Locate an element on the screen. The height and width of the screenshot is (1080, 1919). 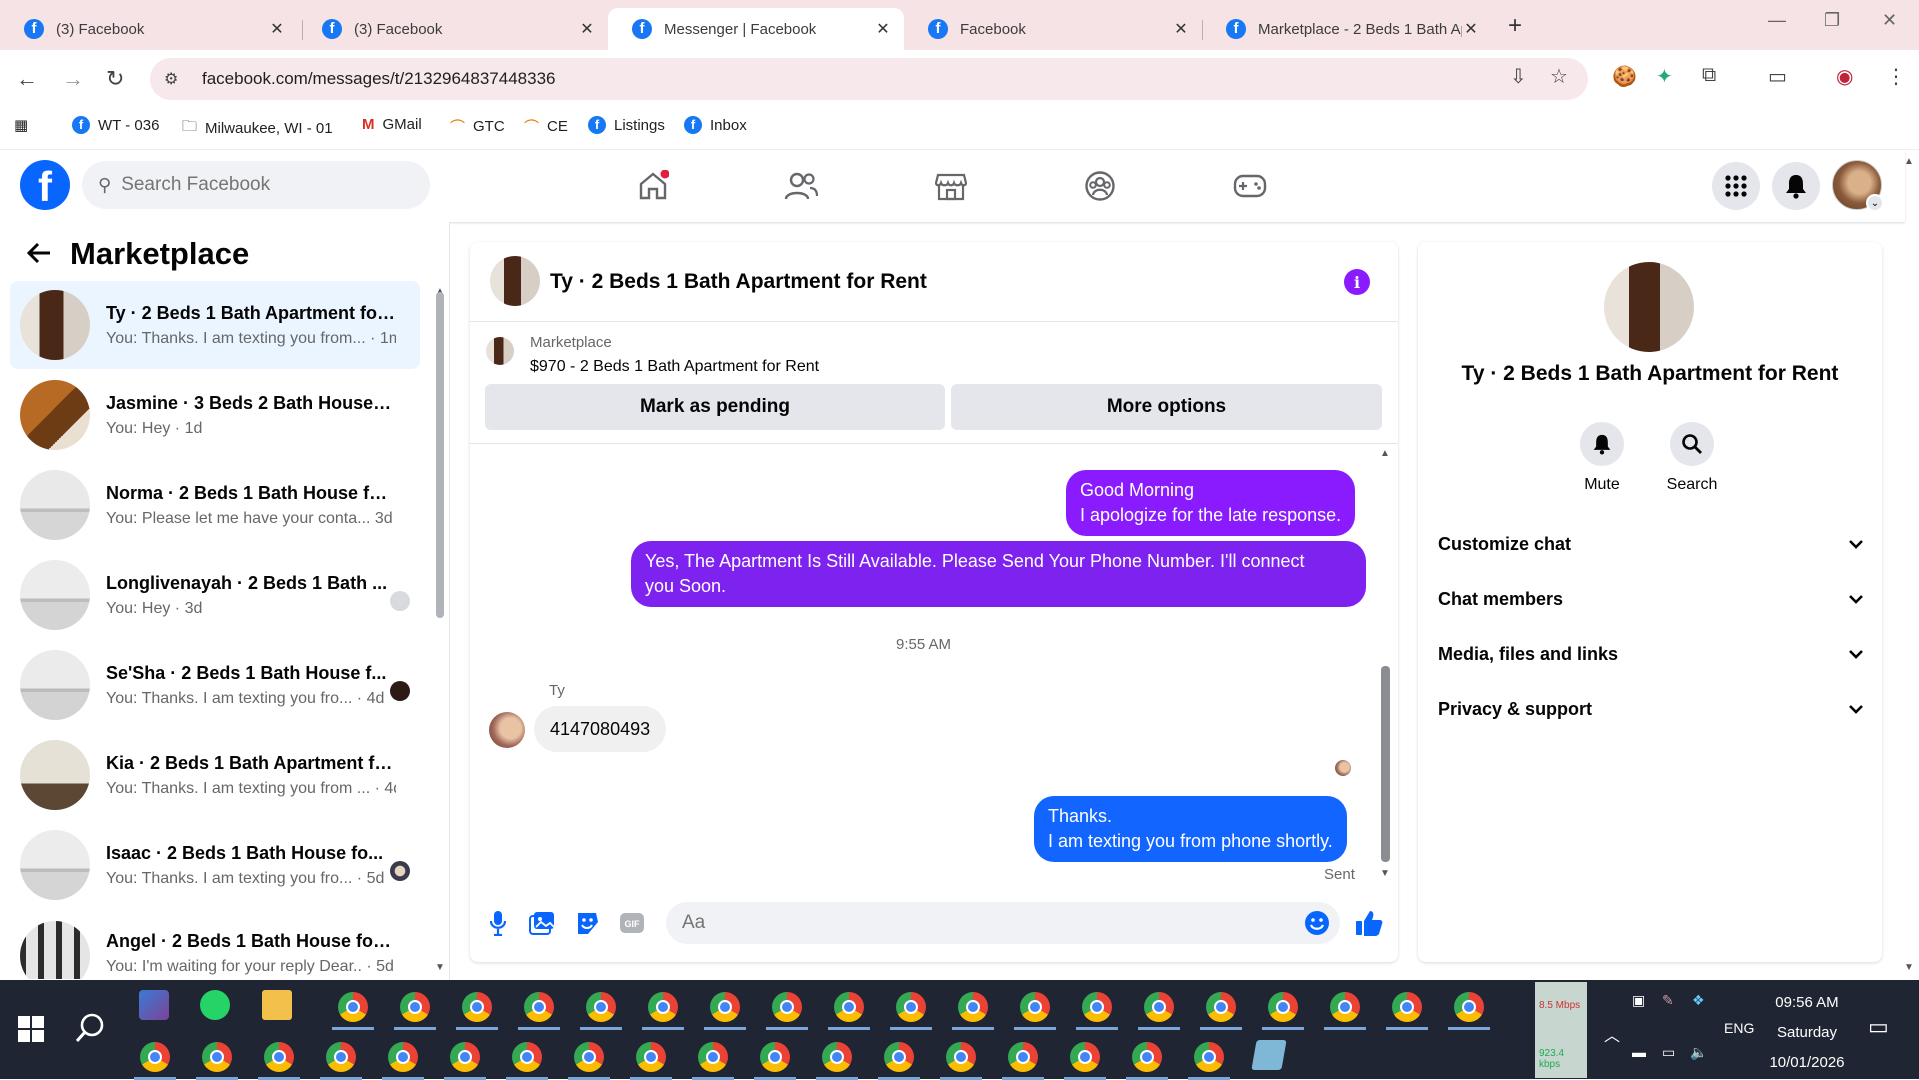
groups-nav is located at coordinates (1100, 186).